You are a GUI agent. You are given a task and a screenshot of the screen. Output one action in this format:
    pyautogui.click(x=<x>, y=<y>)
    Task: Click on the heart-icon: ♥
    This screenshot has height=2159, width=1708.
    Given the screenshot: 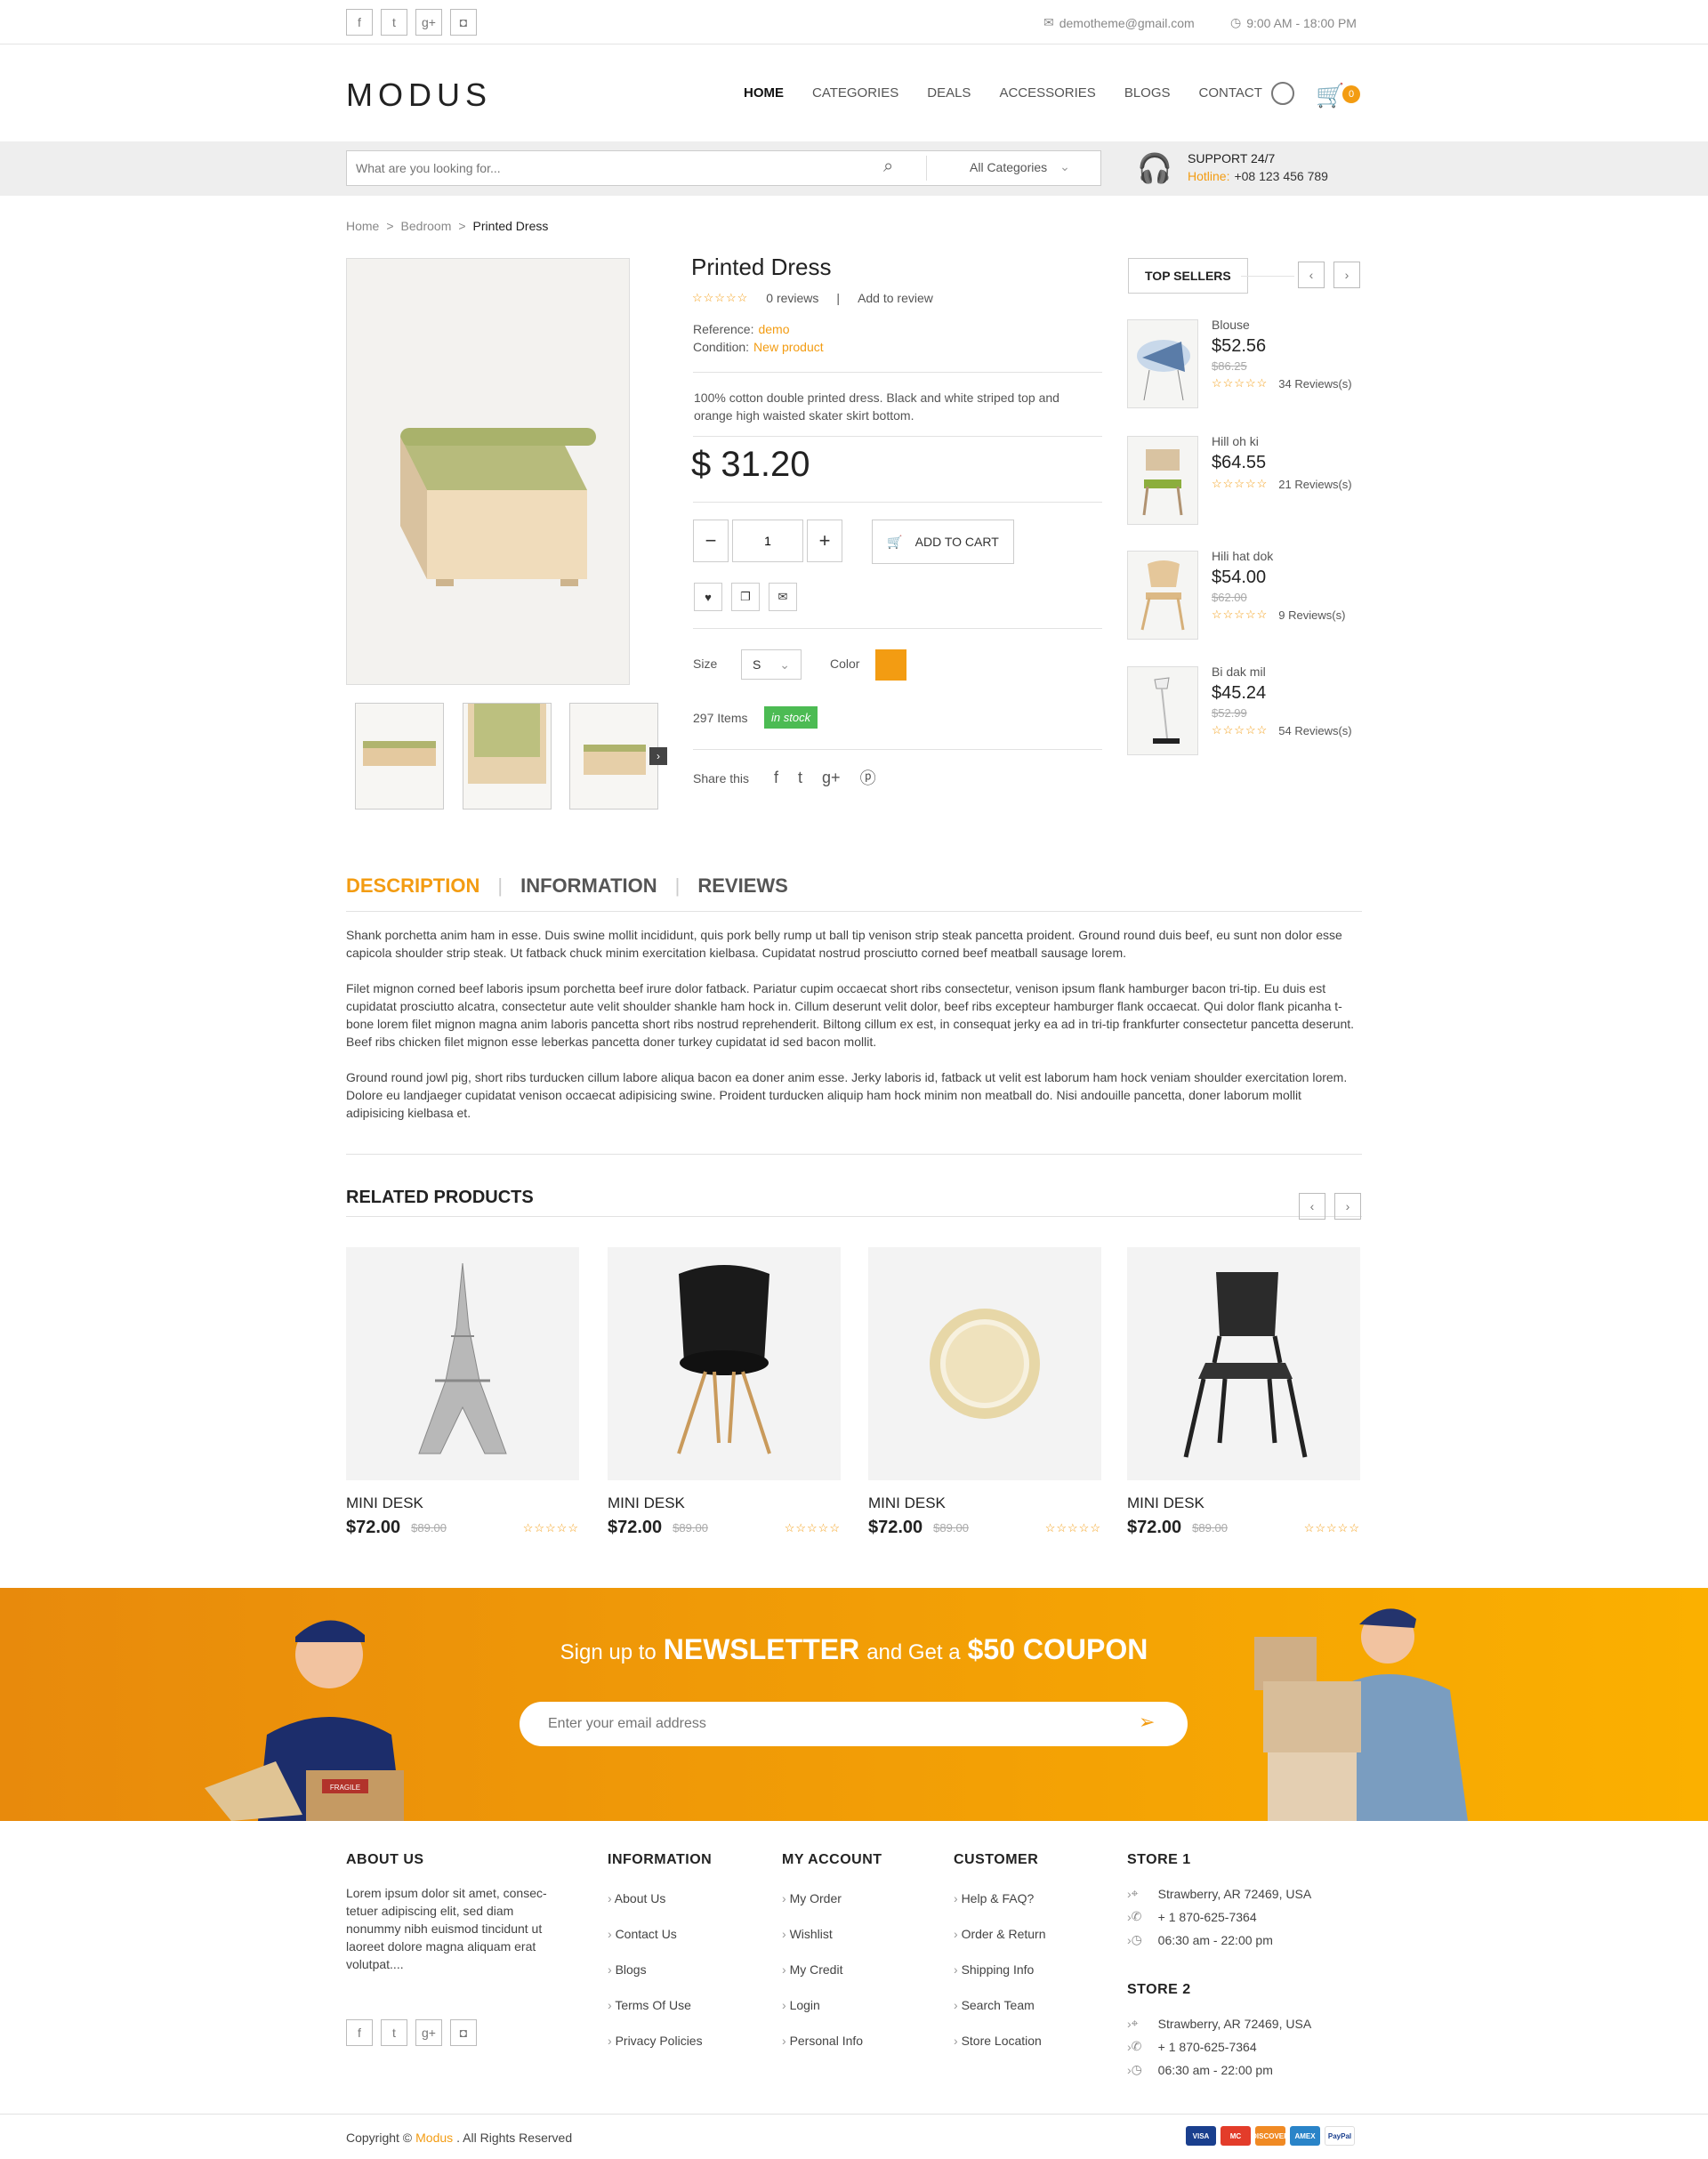 What is the action you would take?
    pyautogui.click(x=708, y=597)
    